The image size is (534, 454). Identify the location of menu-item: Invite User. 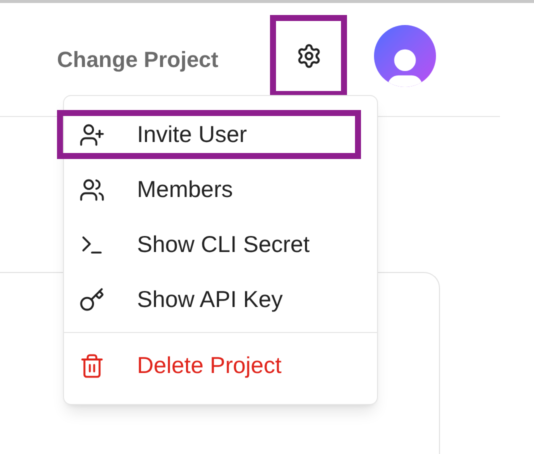
(209, 134).